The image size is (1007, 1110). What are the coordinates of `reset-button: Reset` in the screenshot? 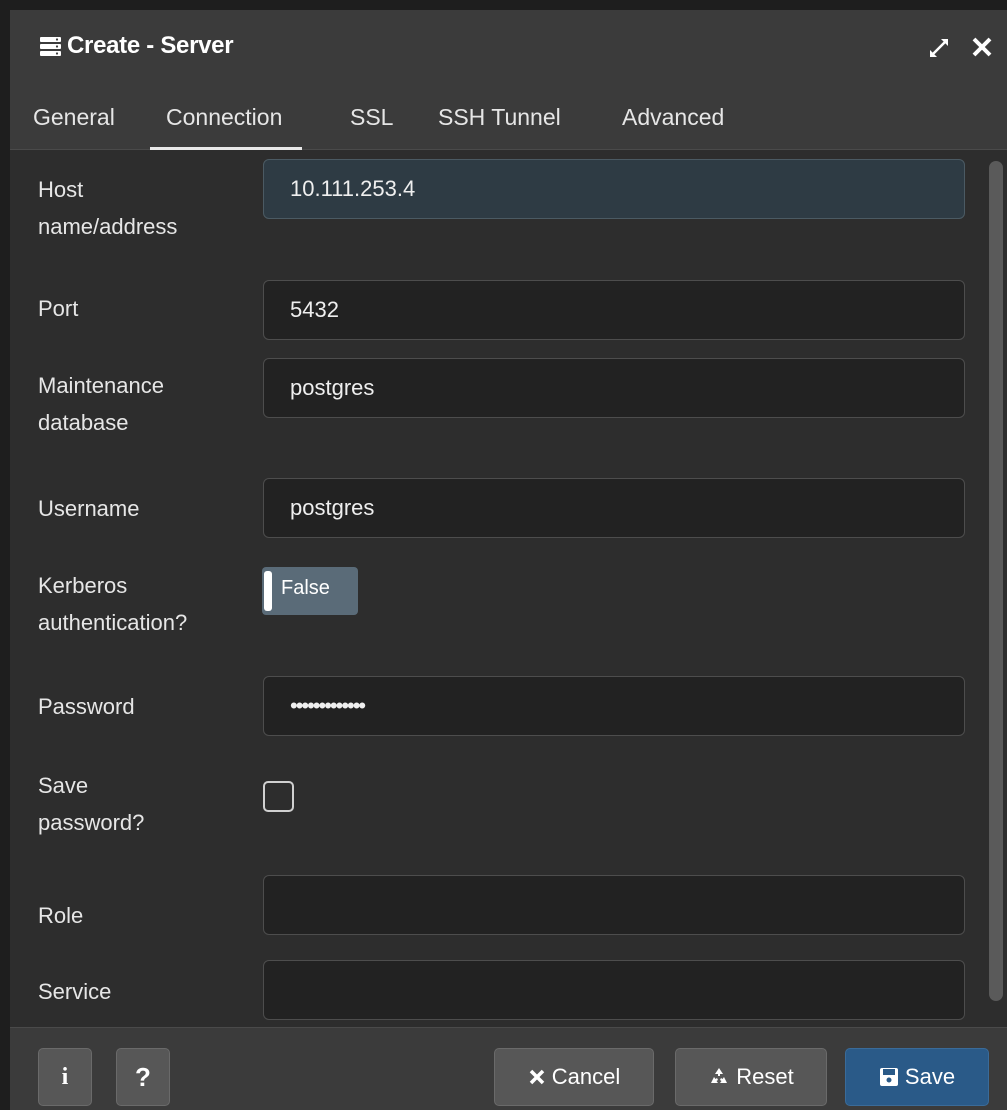 It's located at (751, 1077).